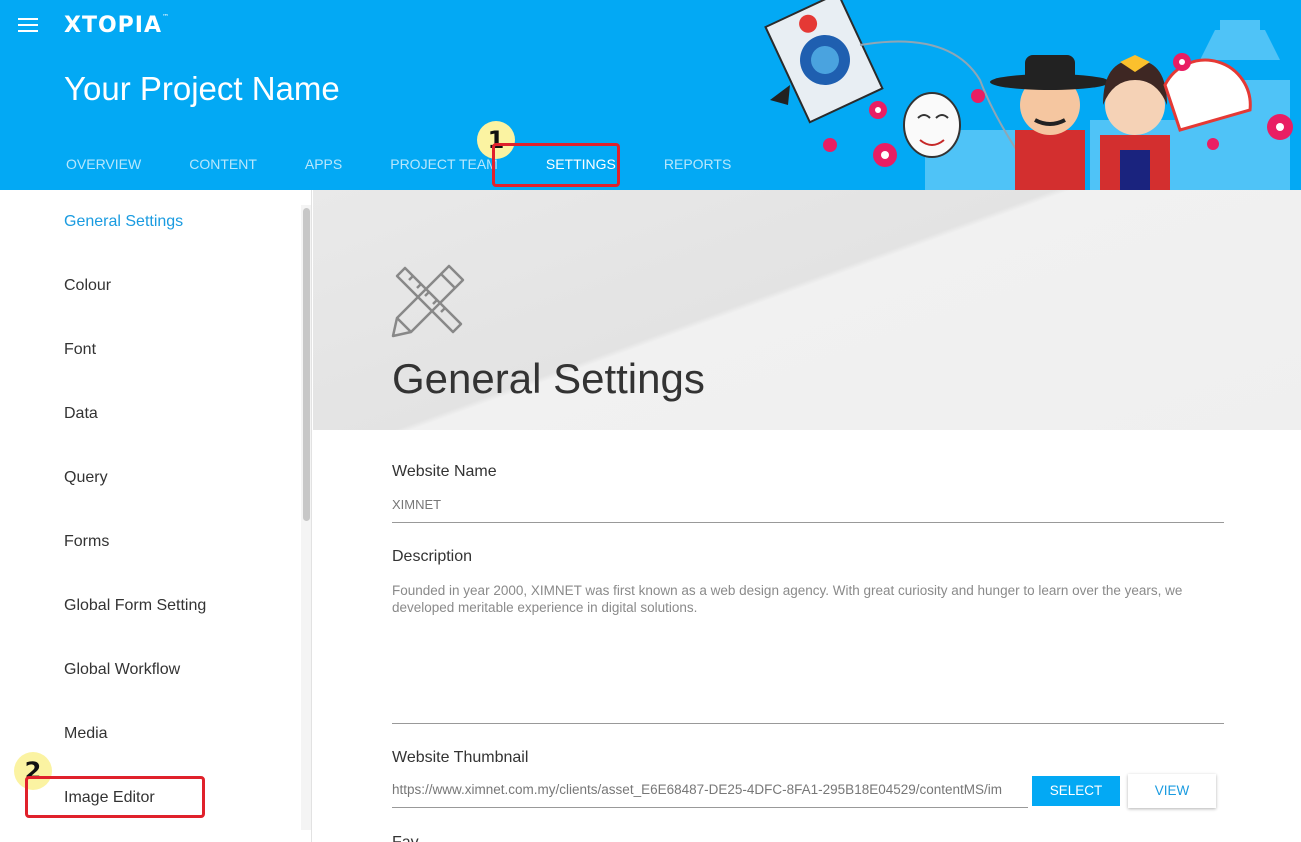  Describe the element at coordinates (808, 522) in the screenshot. I see `website-name-underline` at that location.